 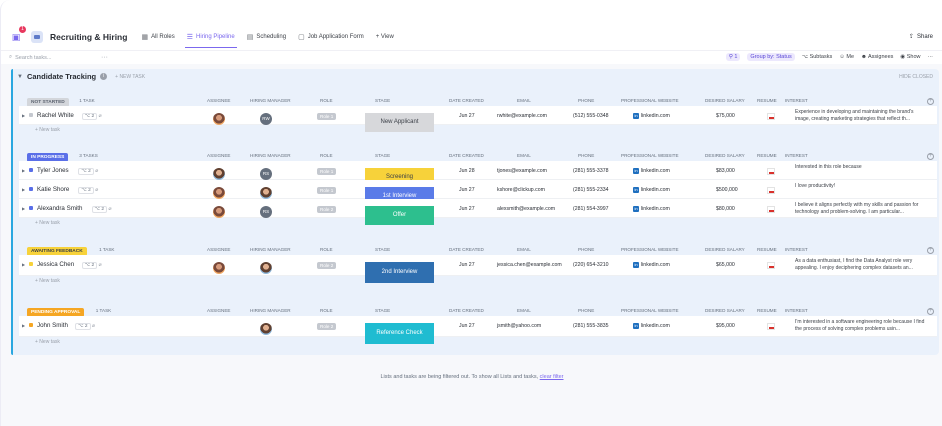 I want to click on desired-salary: $95,000, so click(x=725, y=326).